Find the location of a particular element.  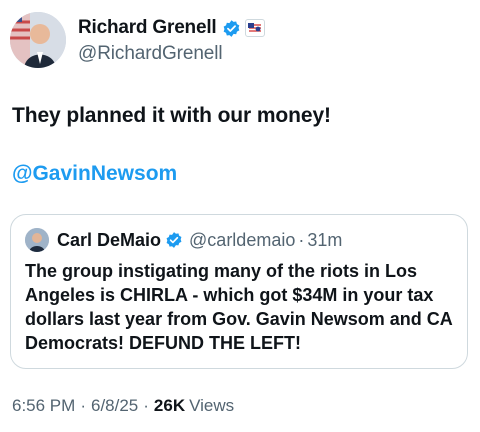

author-display-name: Richard Grenell is located at coordinates (147, 28).